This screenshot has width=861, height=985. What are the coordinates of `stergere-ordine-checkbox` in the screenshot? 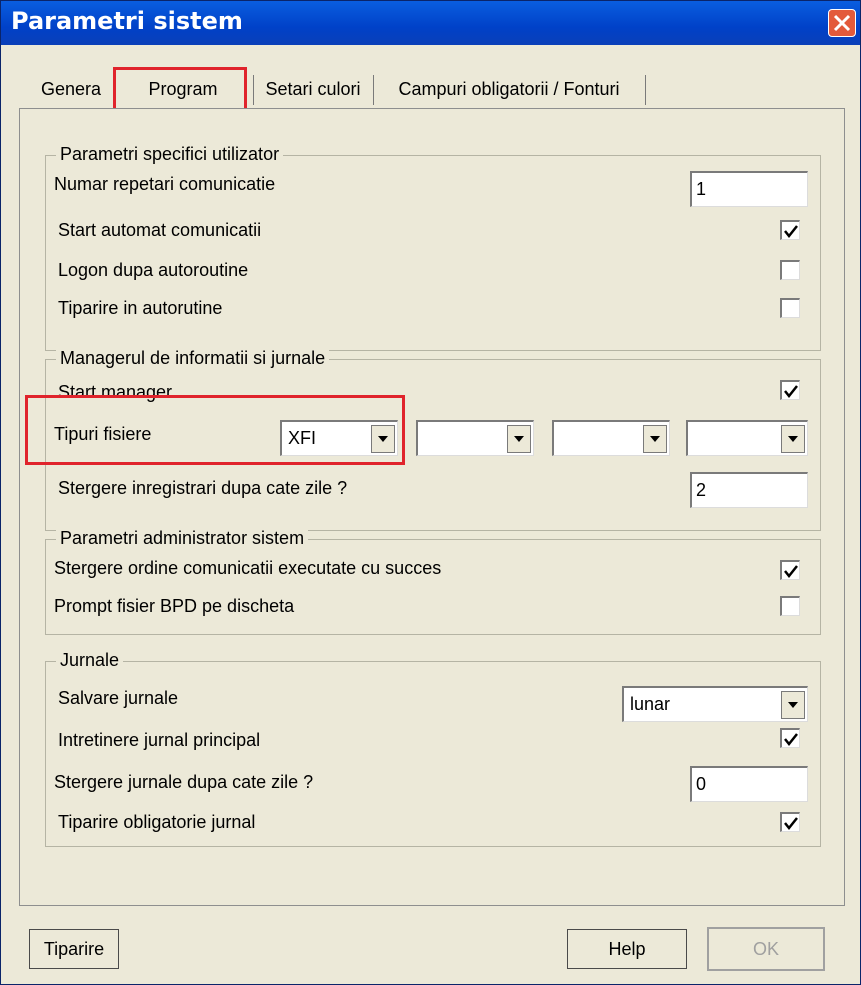 It's located at (790, 570).